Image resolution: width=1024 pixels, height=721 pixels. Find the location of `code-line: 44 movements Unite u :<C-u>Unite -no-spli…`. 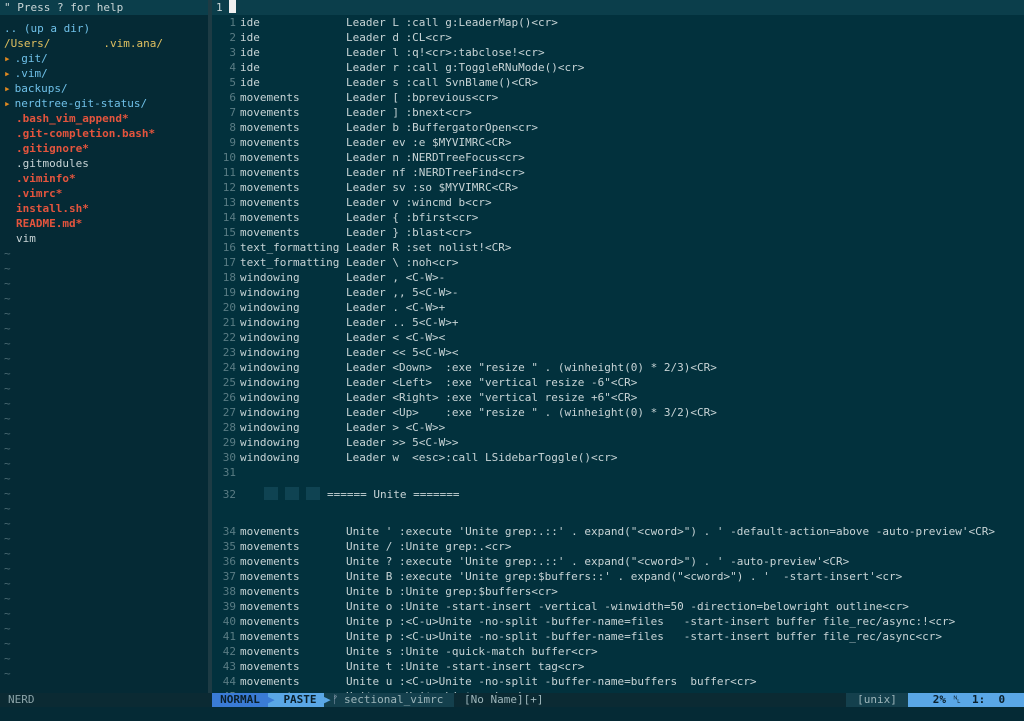

code-line: 44 movements Unite u :<C-u>Unite -no-spli… is located at coordinates (618, 681).